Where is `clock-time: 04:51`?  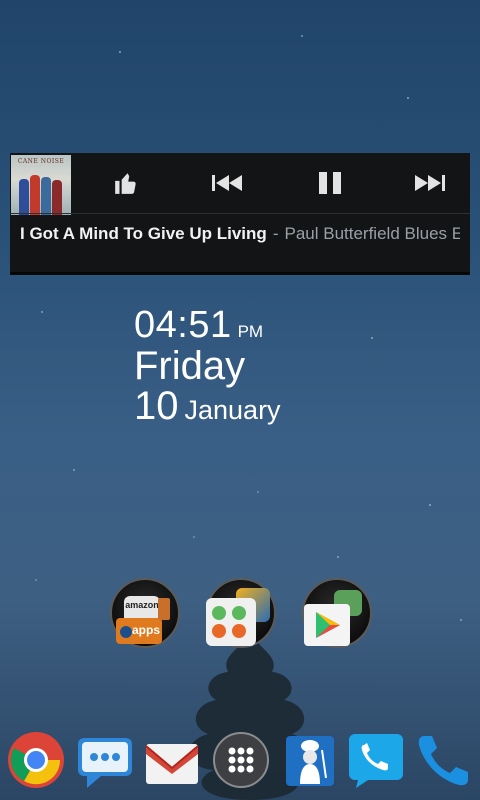
clock-time: 04:51 is located at coordinates (183, 325).